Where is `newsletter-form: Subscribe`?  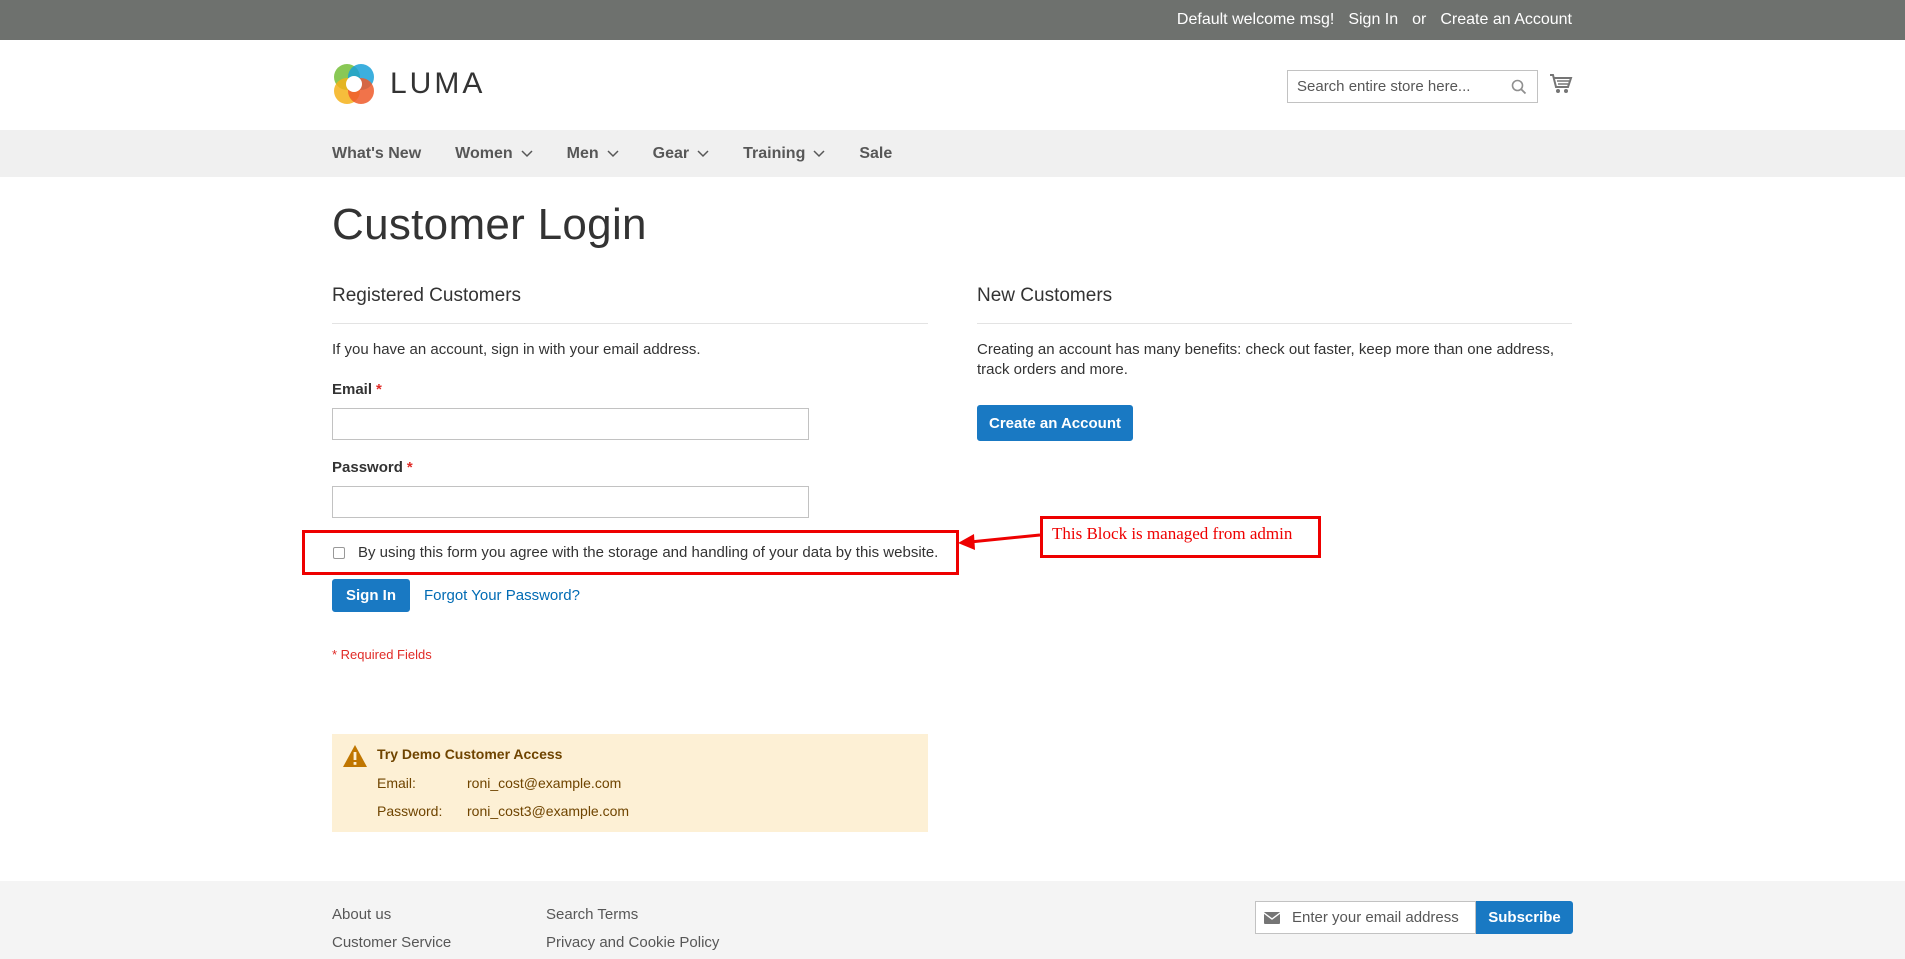 newsletter-form: Subscribe is located at coordinates (1414, 917).